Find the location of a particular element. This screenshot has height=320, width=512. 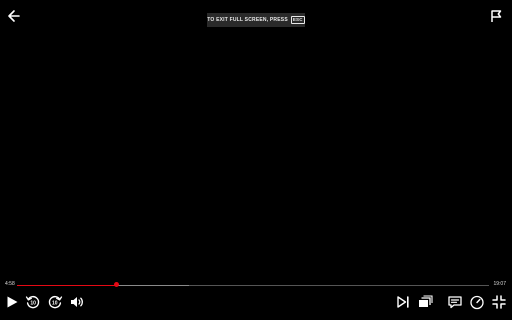

exit-fullscreen-hint: TO EXIT FULL SCREEN, PRESS ESC is located at coordinates (256, 20).